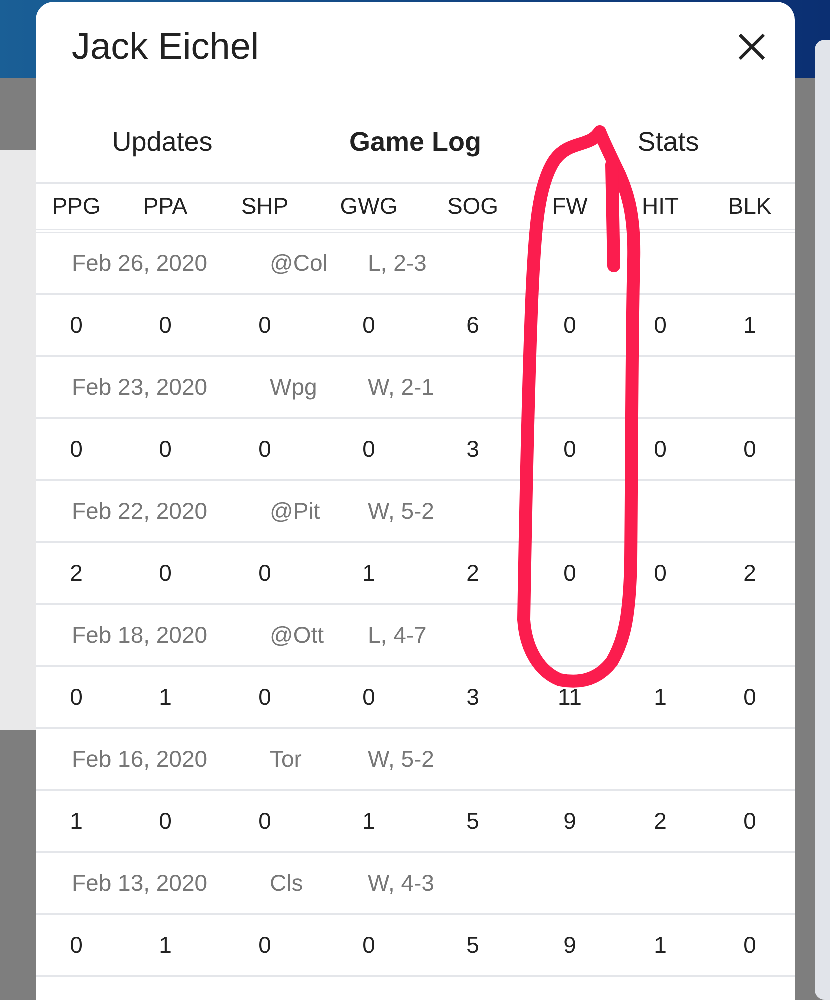 This screenshot has height=1000, width=830. What do you see at coordinates (140, 511) in the screenshot?
I see `game-date: Feb 22, 2020` at bounding box center [140, 511].